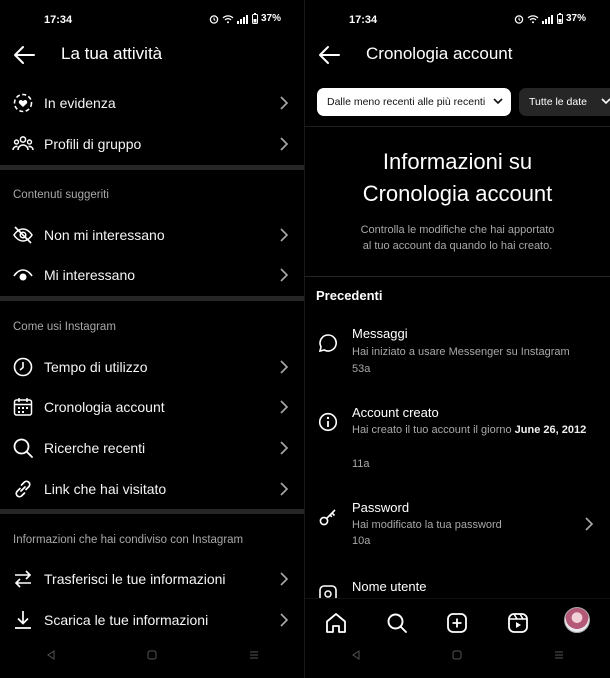  I want to click on link-icon, so click(23, 489).